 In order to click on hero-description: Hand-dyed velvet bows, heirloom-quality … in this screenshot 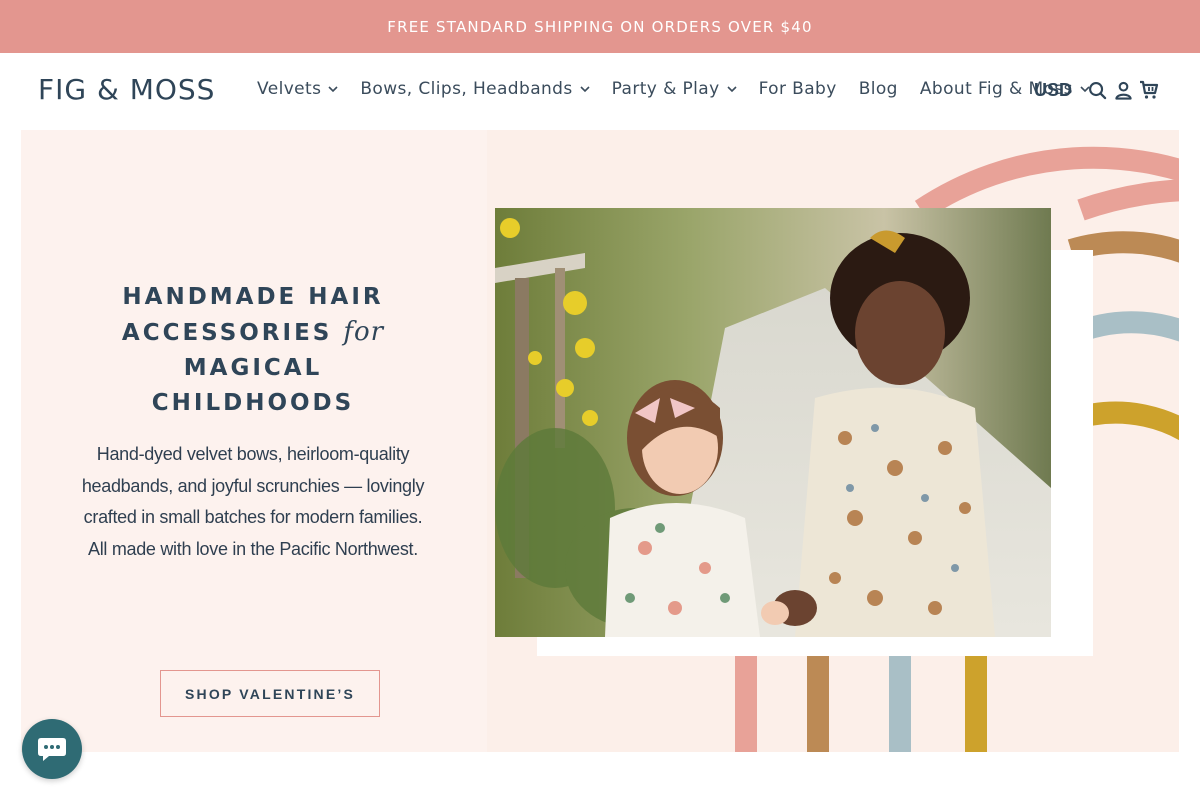, I will do `click(253, 501)`.